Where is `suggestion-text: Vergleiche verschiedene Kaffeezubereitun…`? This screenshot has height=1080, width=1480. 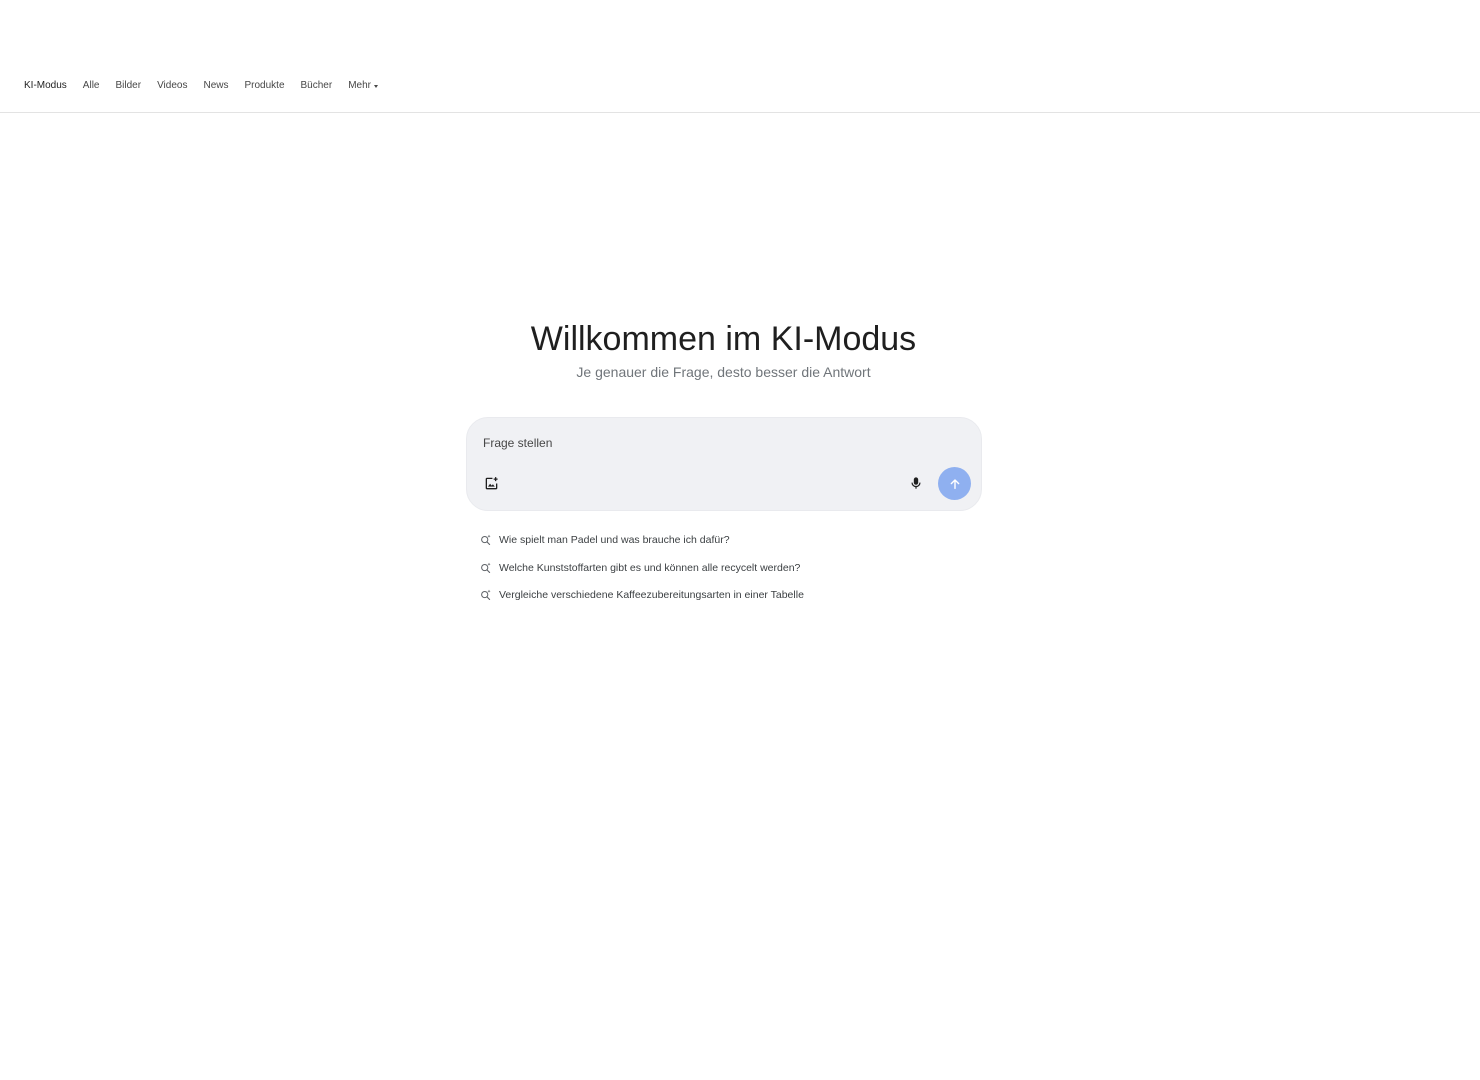 suggestion-text: Vergleiche verschiedene Kaffeezubereitun… is located at coordinates (651, 595).